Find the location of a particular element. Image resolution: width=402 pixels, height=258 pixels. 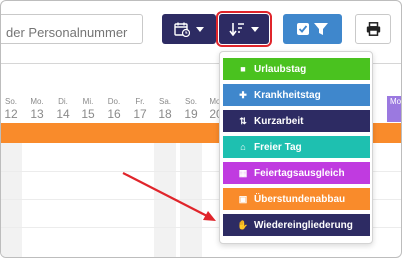

annotation-arrow-icon is located at coordinates (169, 196).